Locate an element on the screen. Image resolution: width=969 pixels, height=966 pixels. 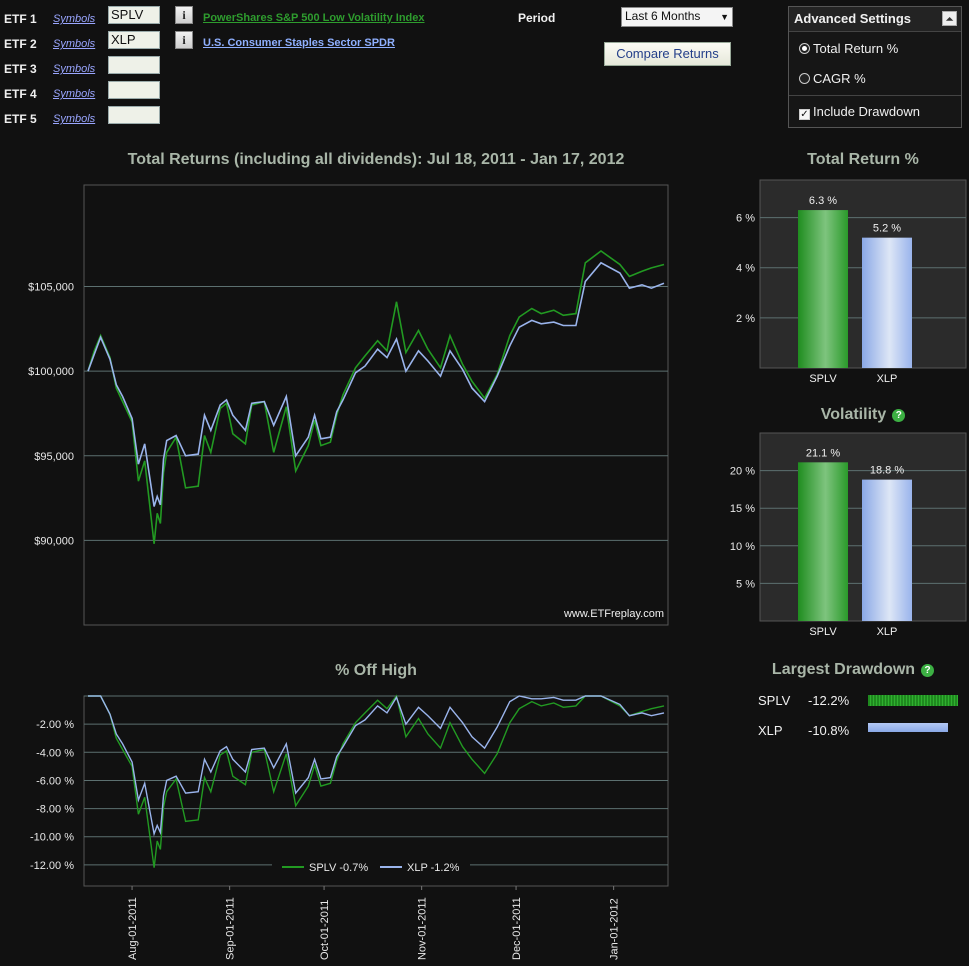
x-tick-label: Oct-01-2011 is located at coordinates (325, 930).